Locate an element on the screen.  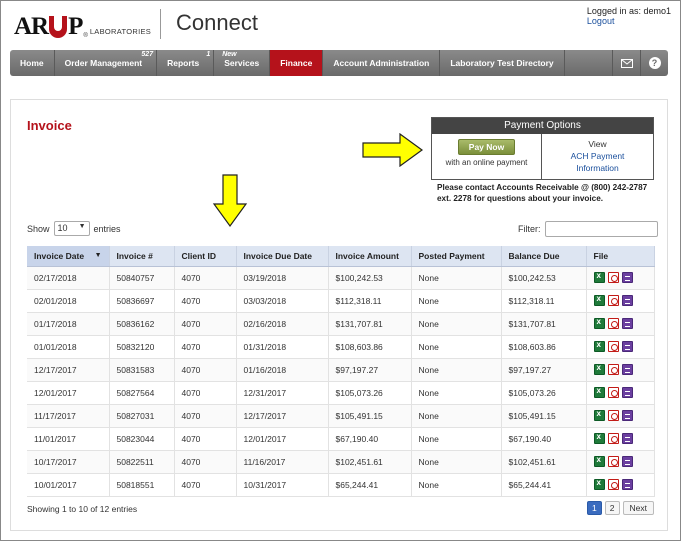
ach-section: View ACH Payment Information is located at coordinates (597, 156).